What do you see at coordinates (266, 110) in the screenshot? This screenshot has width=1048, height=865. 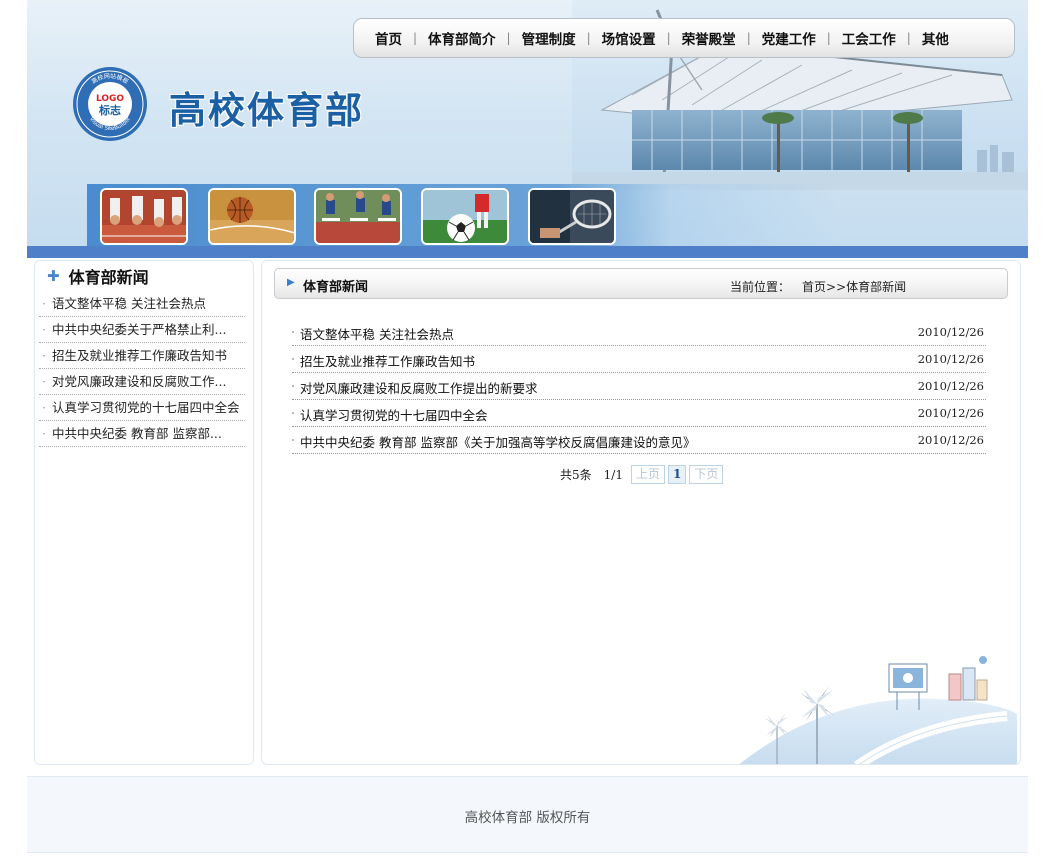 I see `site-title: 高校体育部` at bounding box center [266, 110].